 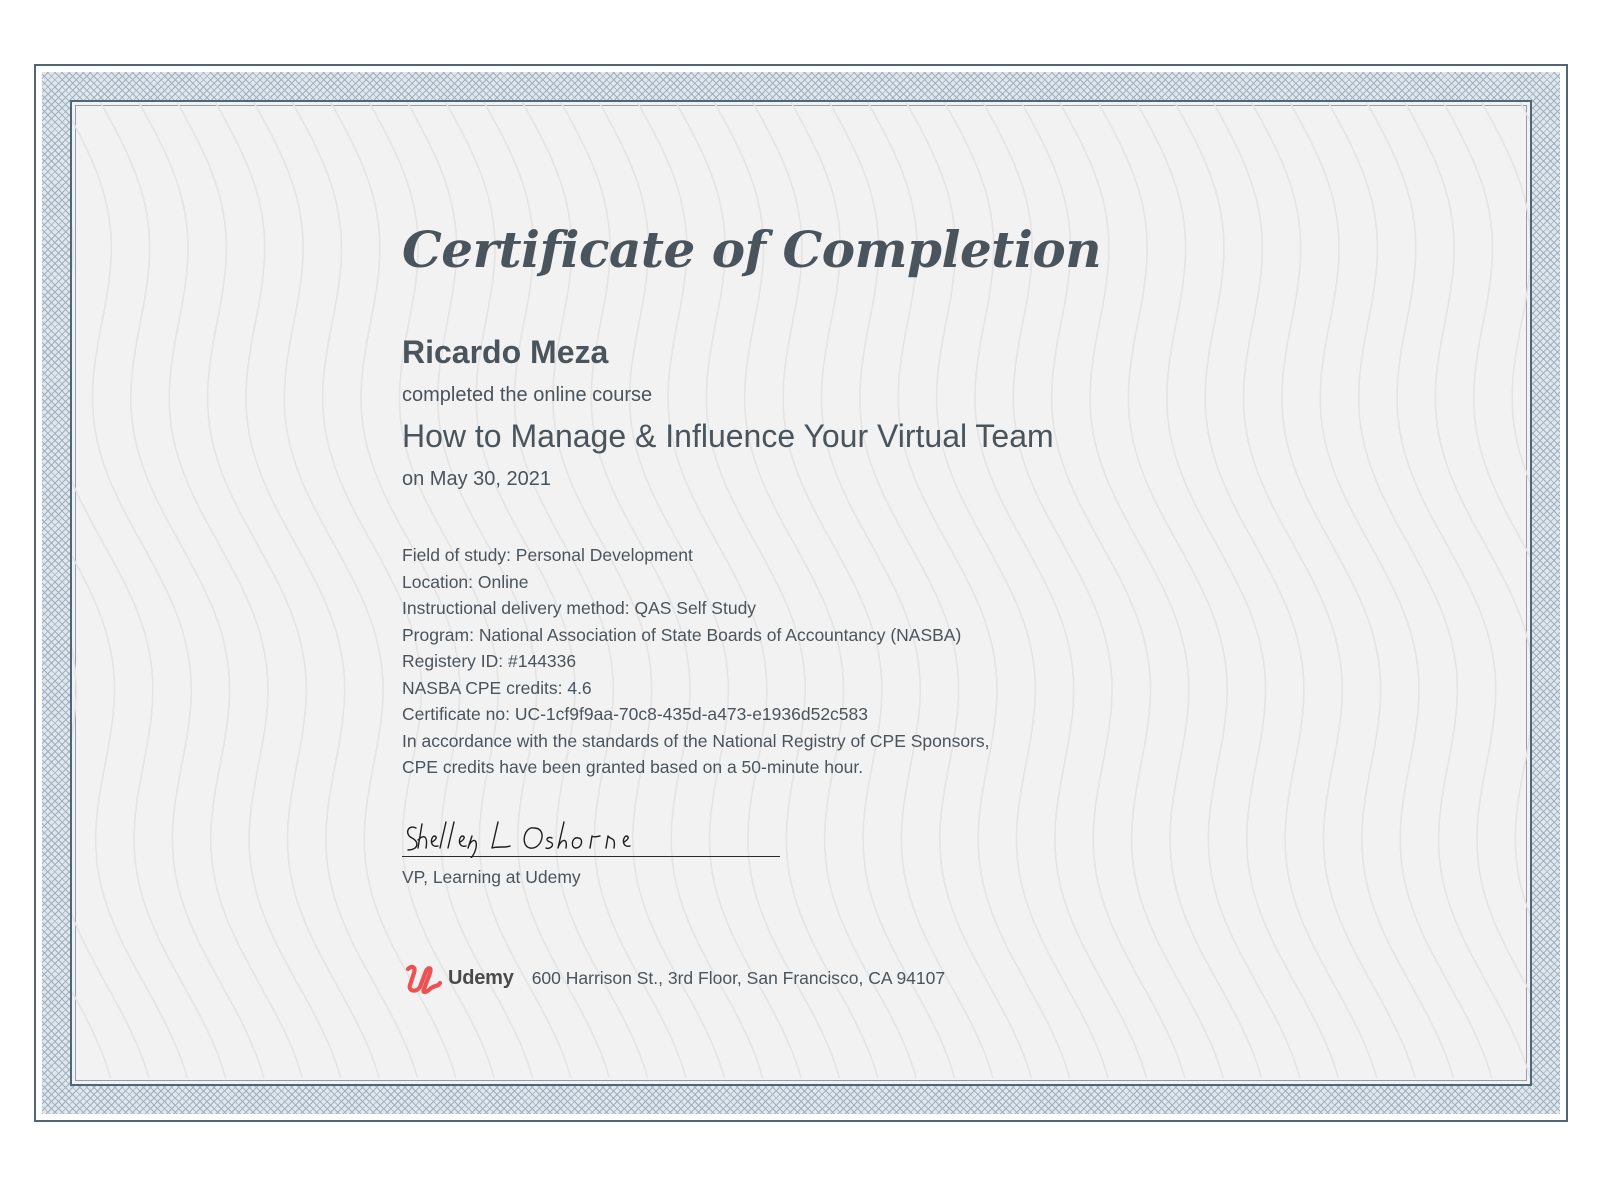 What do you see at coordinates (505, 352) in the screenshot?
I see `recipient-name: Ricardo Meza` at bounding box center [505, 352].